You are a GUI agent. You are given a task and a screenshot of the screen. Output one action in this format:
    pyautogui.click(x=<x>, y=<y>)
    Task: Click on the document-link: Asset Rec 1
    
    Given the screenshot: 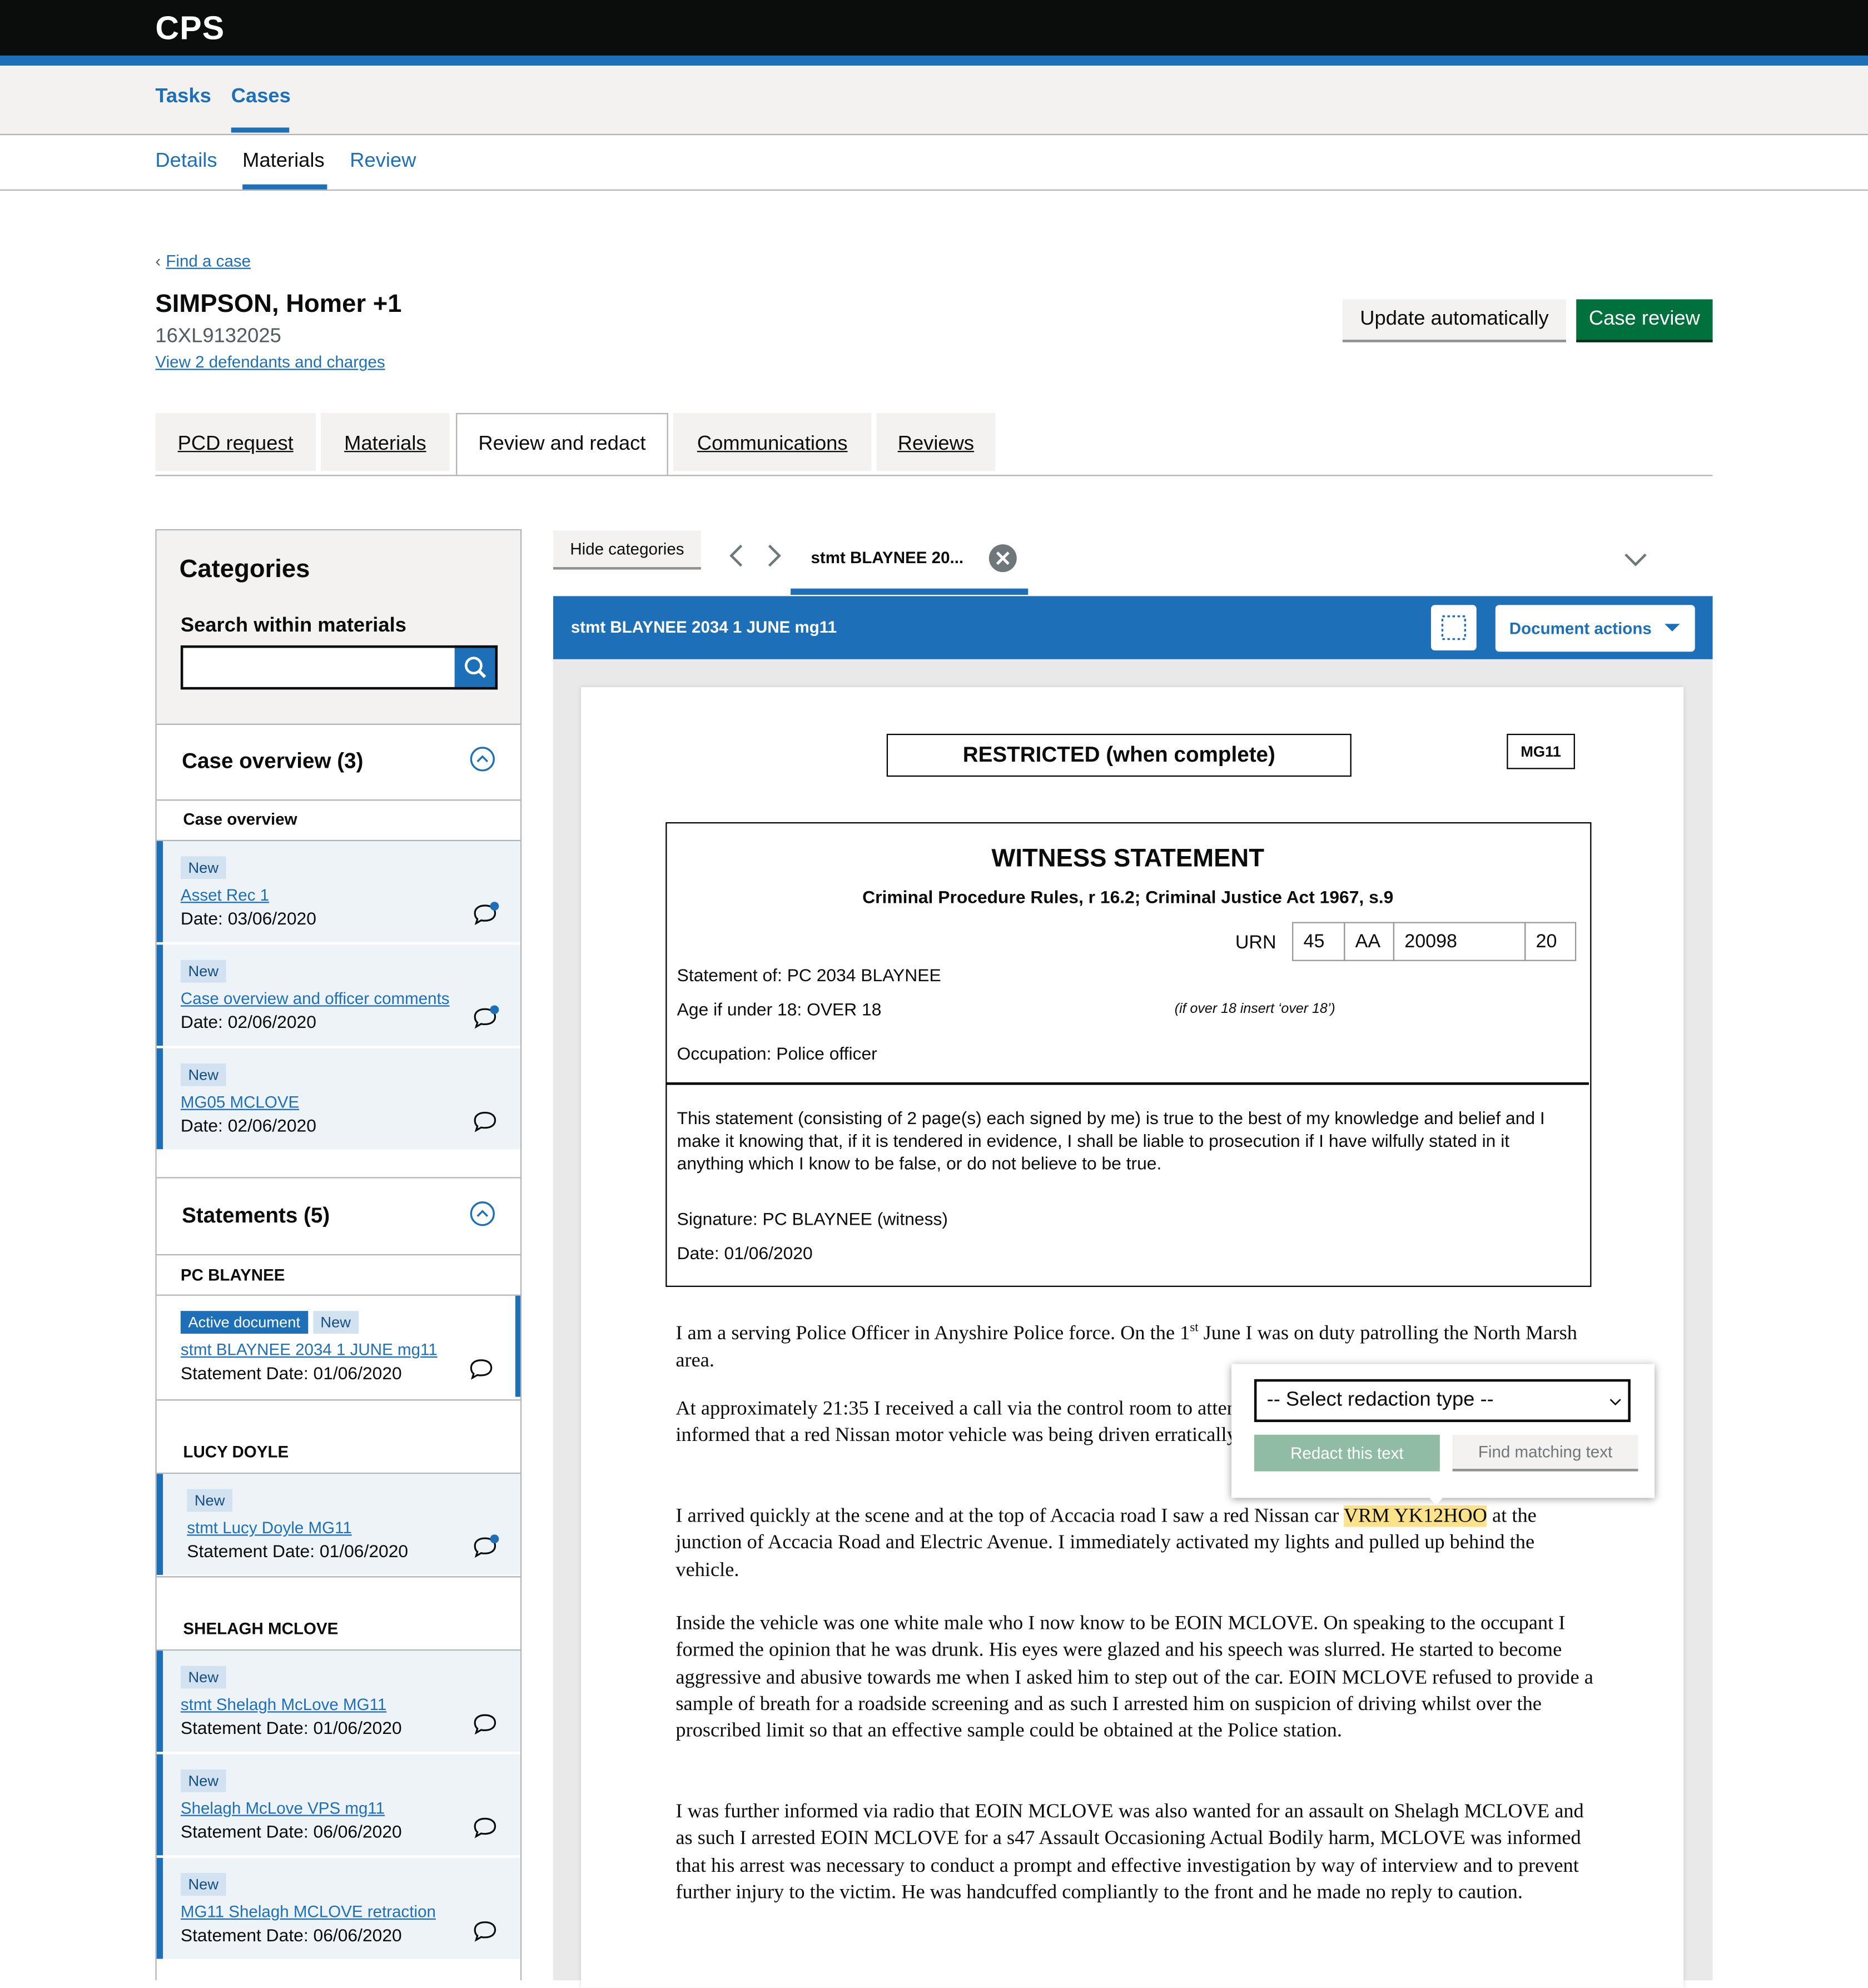 What is the action you would take?
    pyautogui.click(x=225, y=895)
    